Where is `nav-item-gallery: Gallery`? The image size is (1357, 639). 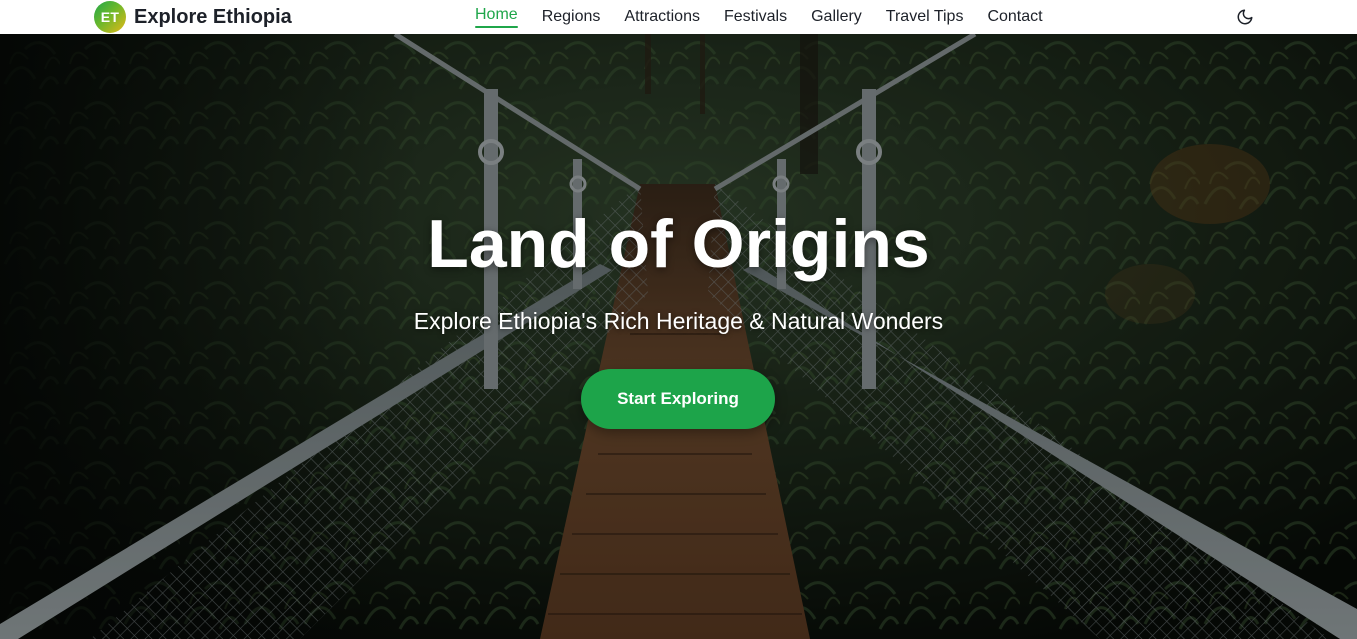 nav-item-gallery: Gallery is located at coordinates (836, 17).